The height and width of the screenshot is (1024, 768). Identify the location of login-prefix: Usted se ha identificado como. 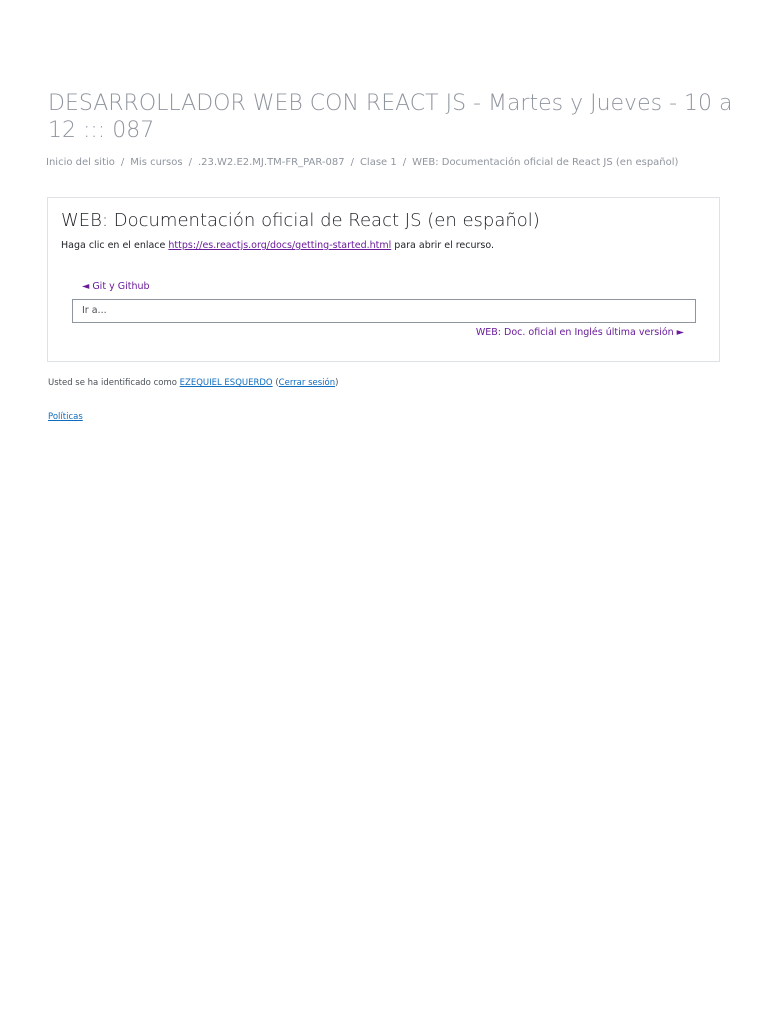
(114, 383).